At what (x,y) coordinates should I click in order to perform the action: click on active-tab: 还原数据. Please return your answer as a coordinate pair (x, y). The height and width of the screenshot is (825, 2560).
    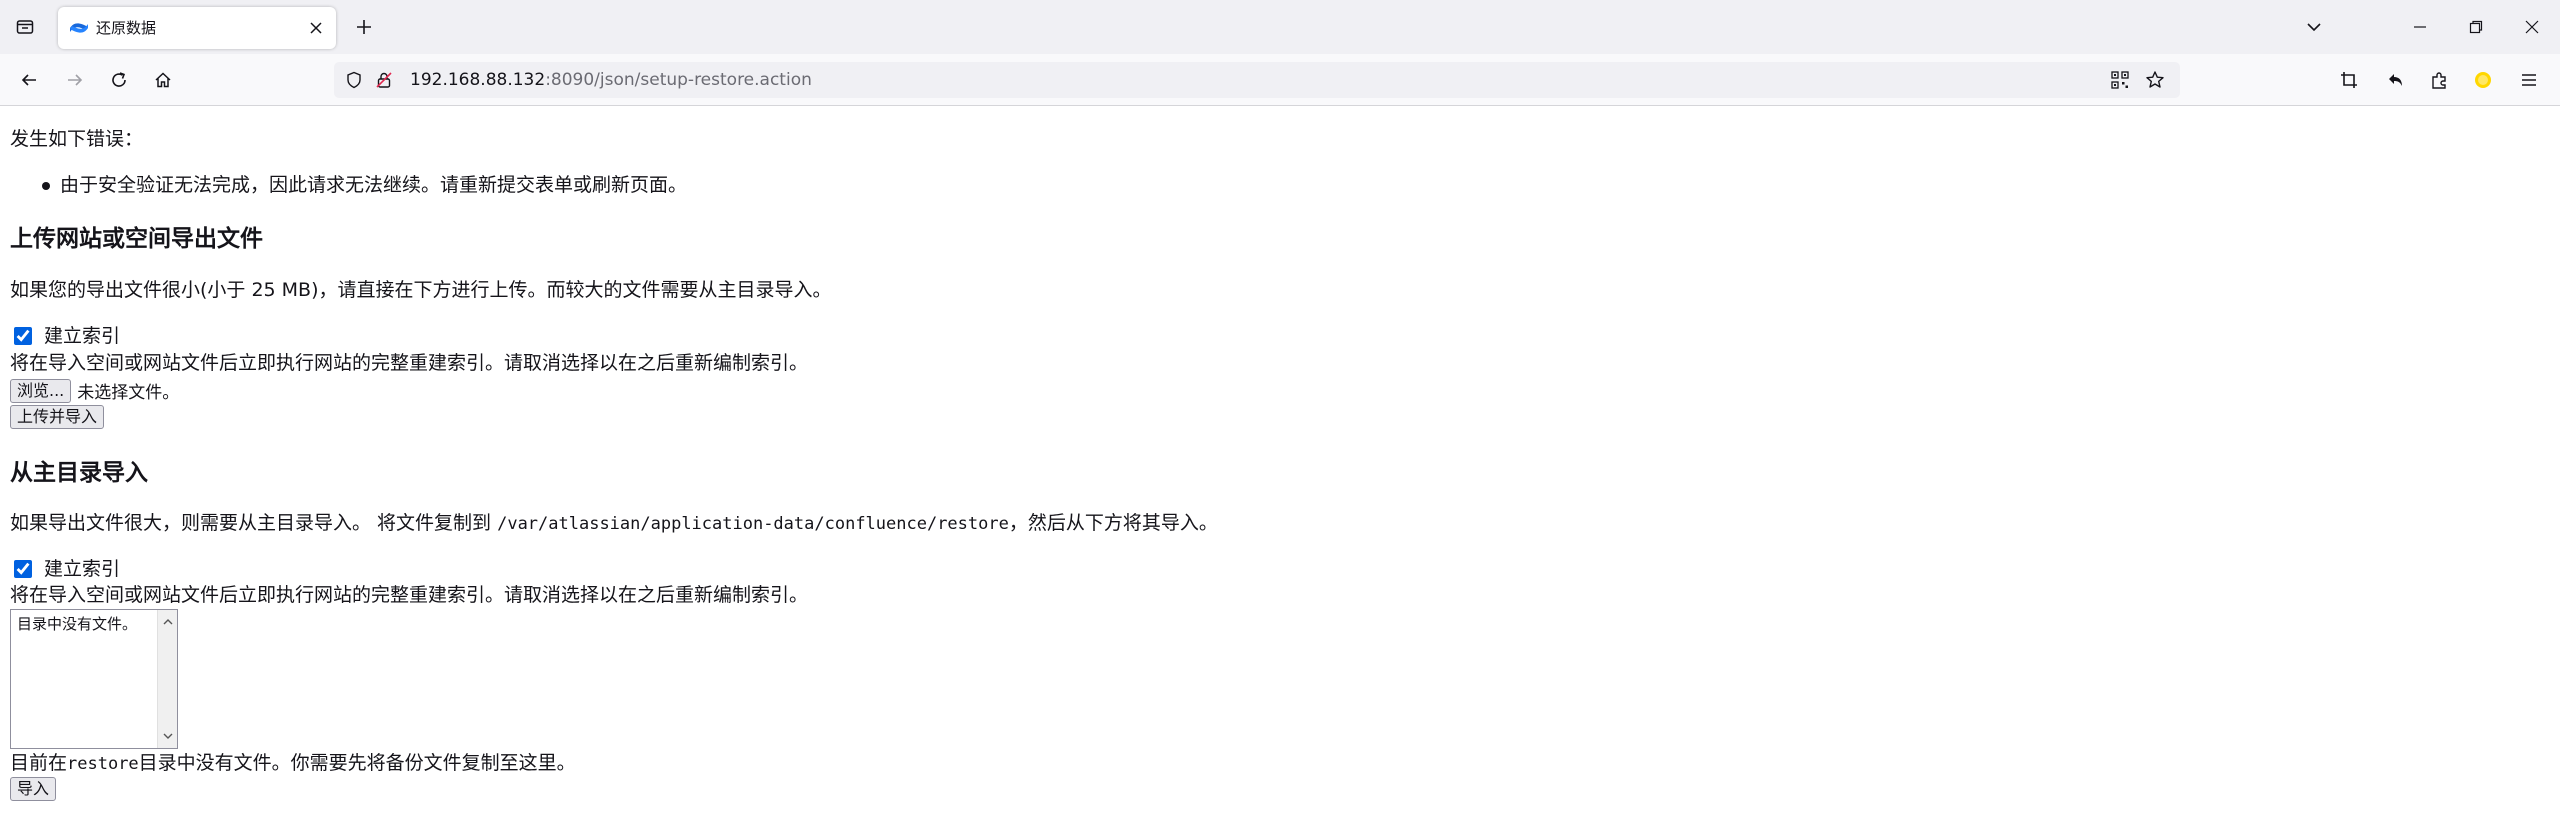
    Looking at the image, I should click on (197, 28).